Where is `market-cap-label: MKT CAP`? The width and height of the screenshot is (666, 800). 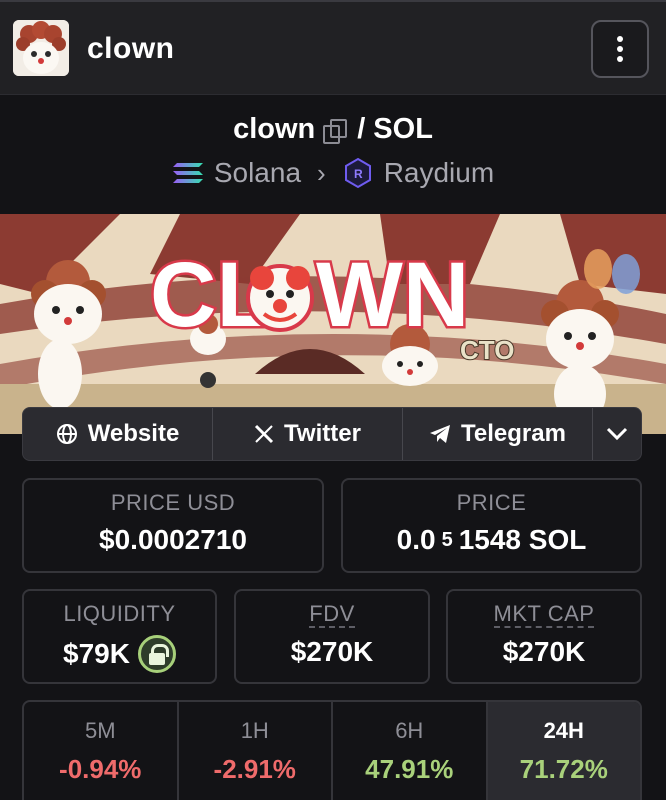 market-cap-label: MKT CAP is located at coordinates (544, 615).